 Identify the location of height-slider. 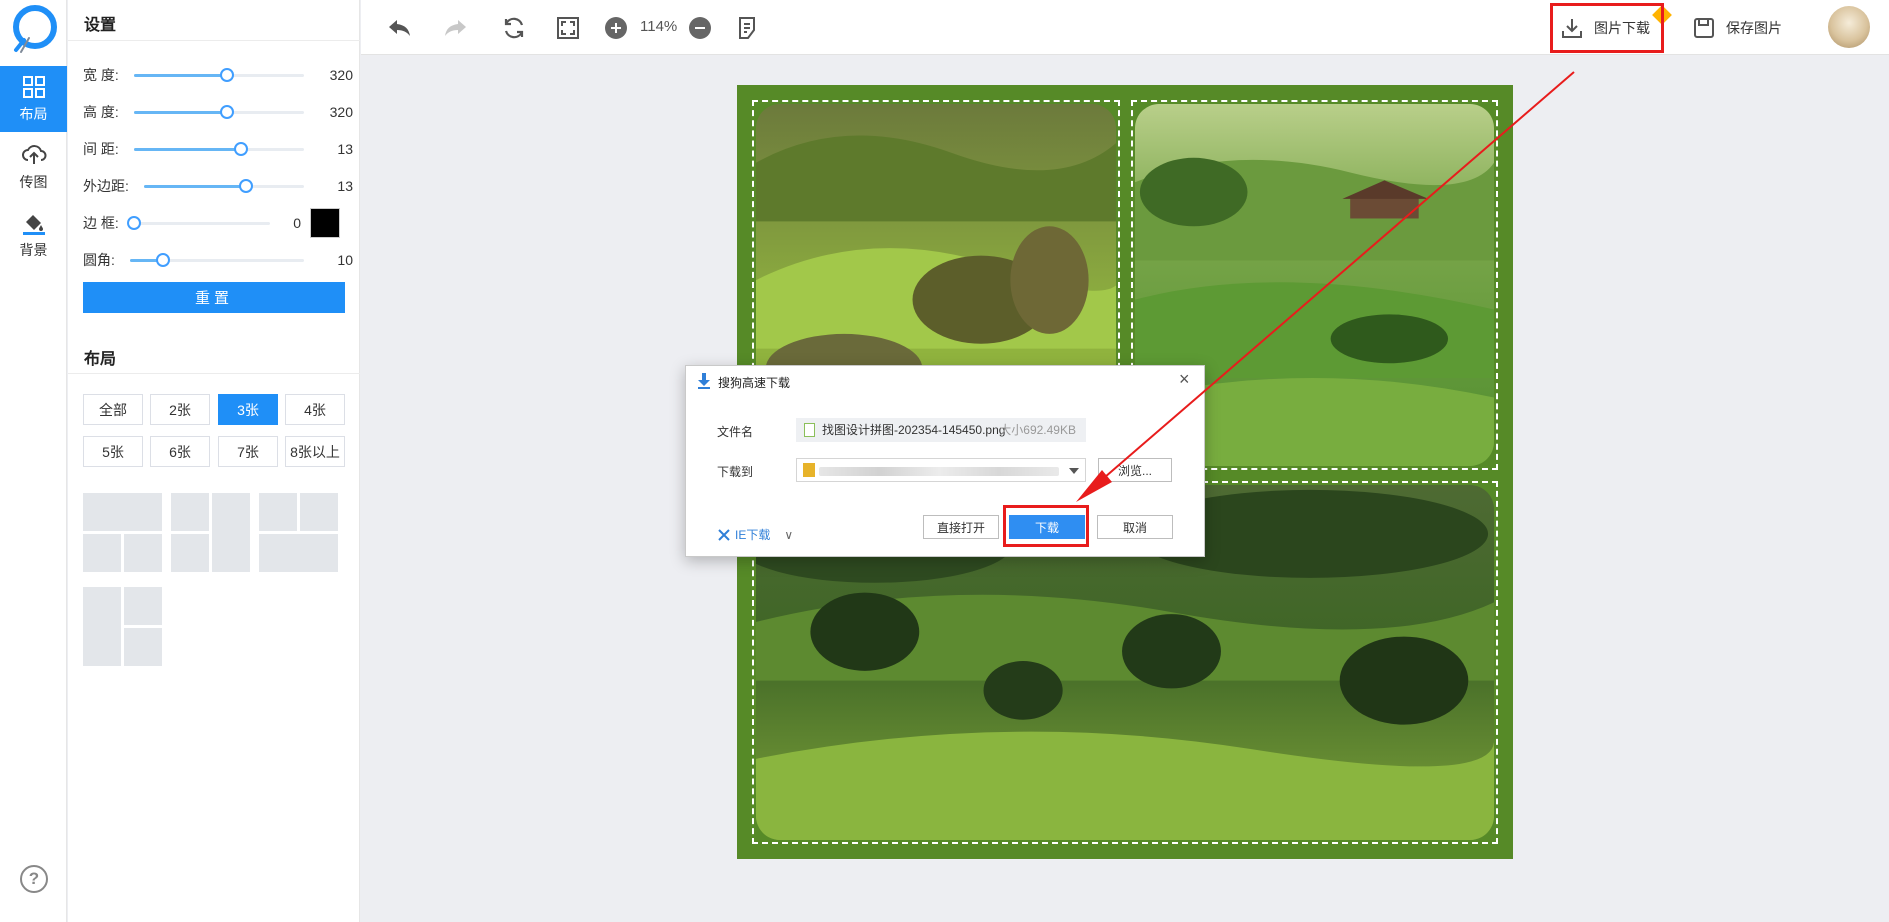
(219, 112).